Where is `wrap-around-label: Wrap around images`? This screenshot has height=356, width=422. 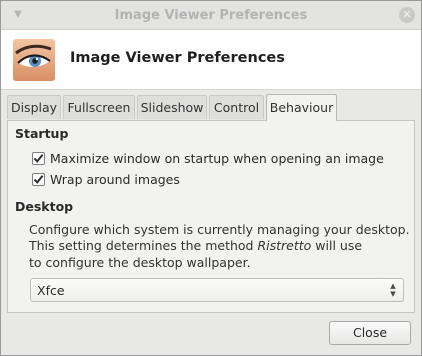
wrap-around-label: Wrap around images is located at coordinates (115, 179).